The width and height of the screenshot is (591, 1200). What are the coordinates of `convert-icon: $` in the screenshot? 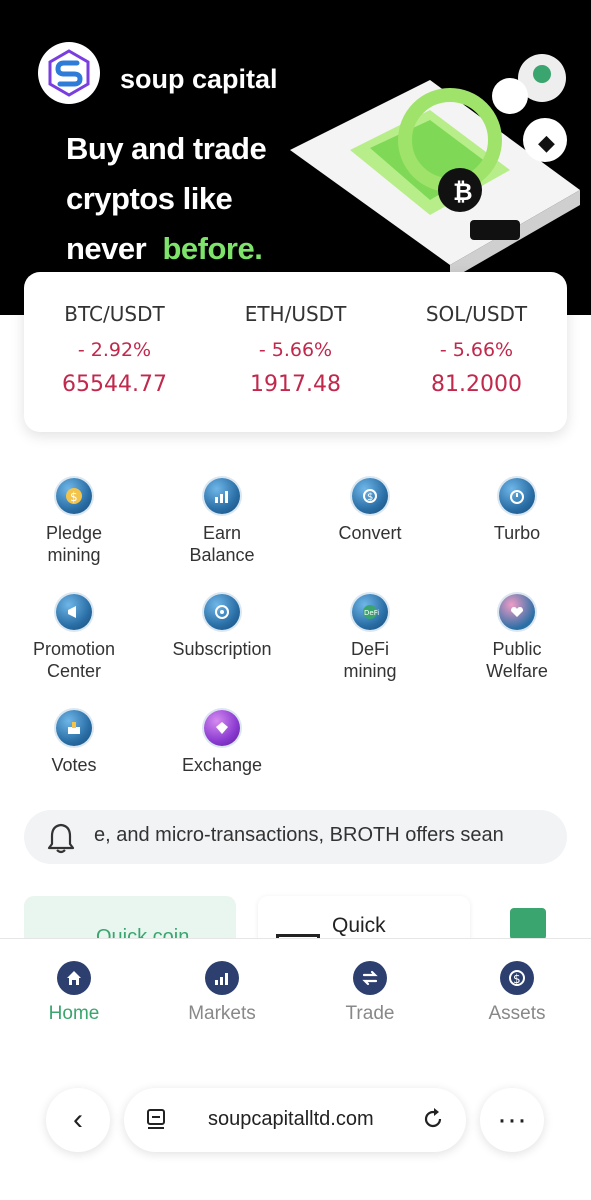 It's located at (370, 496).